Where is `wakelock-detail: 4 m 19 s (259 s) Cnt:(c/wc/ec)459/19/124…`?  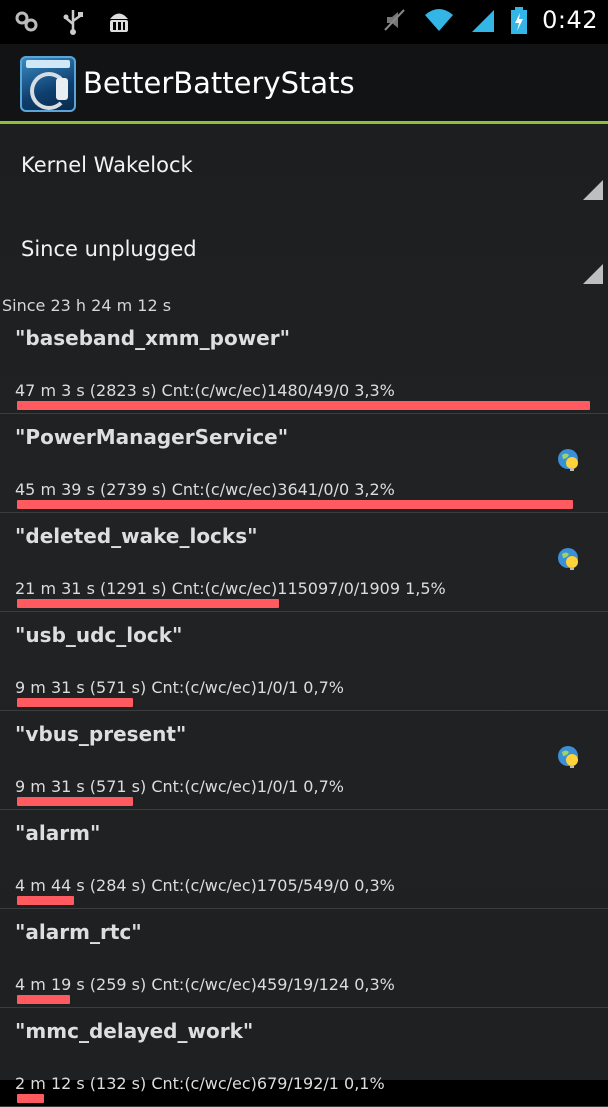 wakelock-detail: 4 m 19 s (259 s) Cnt:(c/wc/ec)459/19/124… is located at coordinates (205, 984).